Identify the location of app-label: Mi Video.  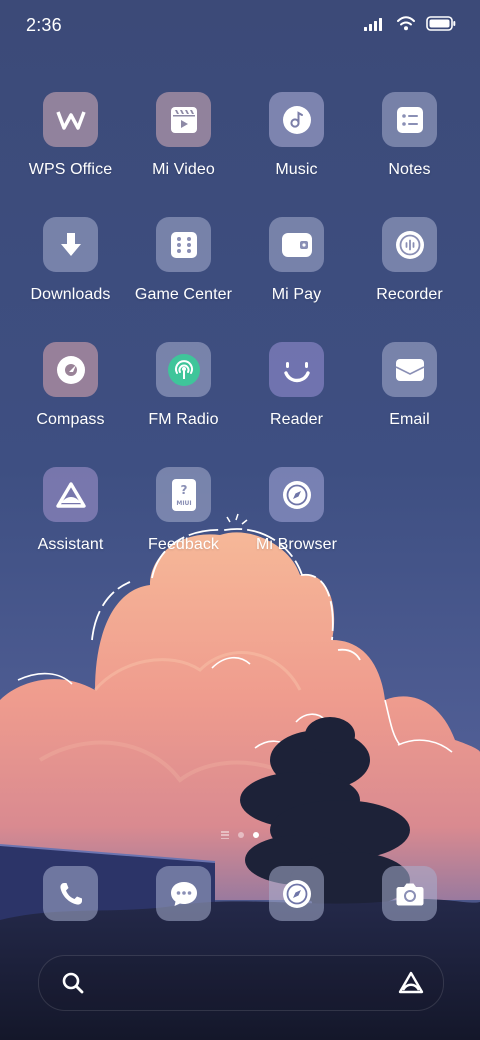
(183, 169).